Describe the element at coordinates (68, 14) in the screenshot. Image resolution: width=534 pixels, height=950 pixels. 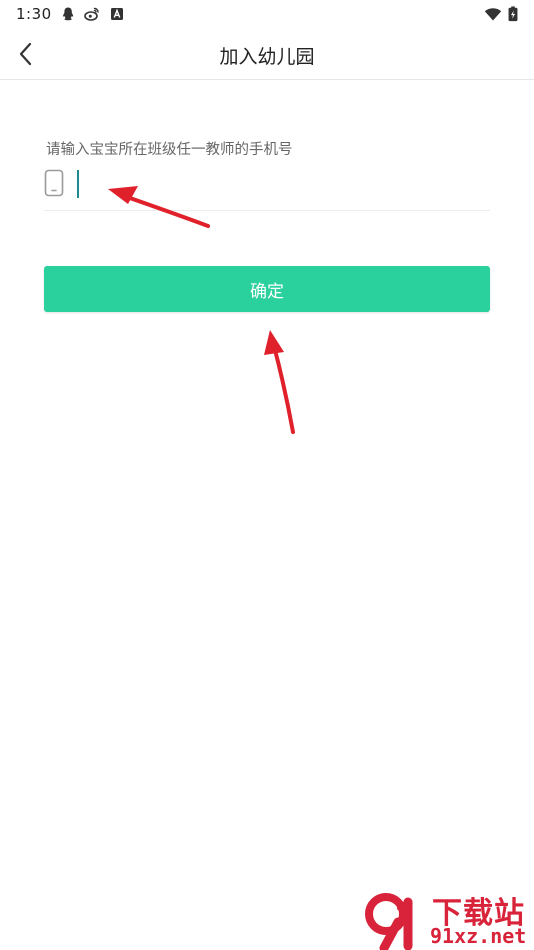
I see `qq-icon` at that location.